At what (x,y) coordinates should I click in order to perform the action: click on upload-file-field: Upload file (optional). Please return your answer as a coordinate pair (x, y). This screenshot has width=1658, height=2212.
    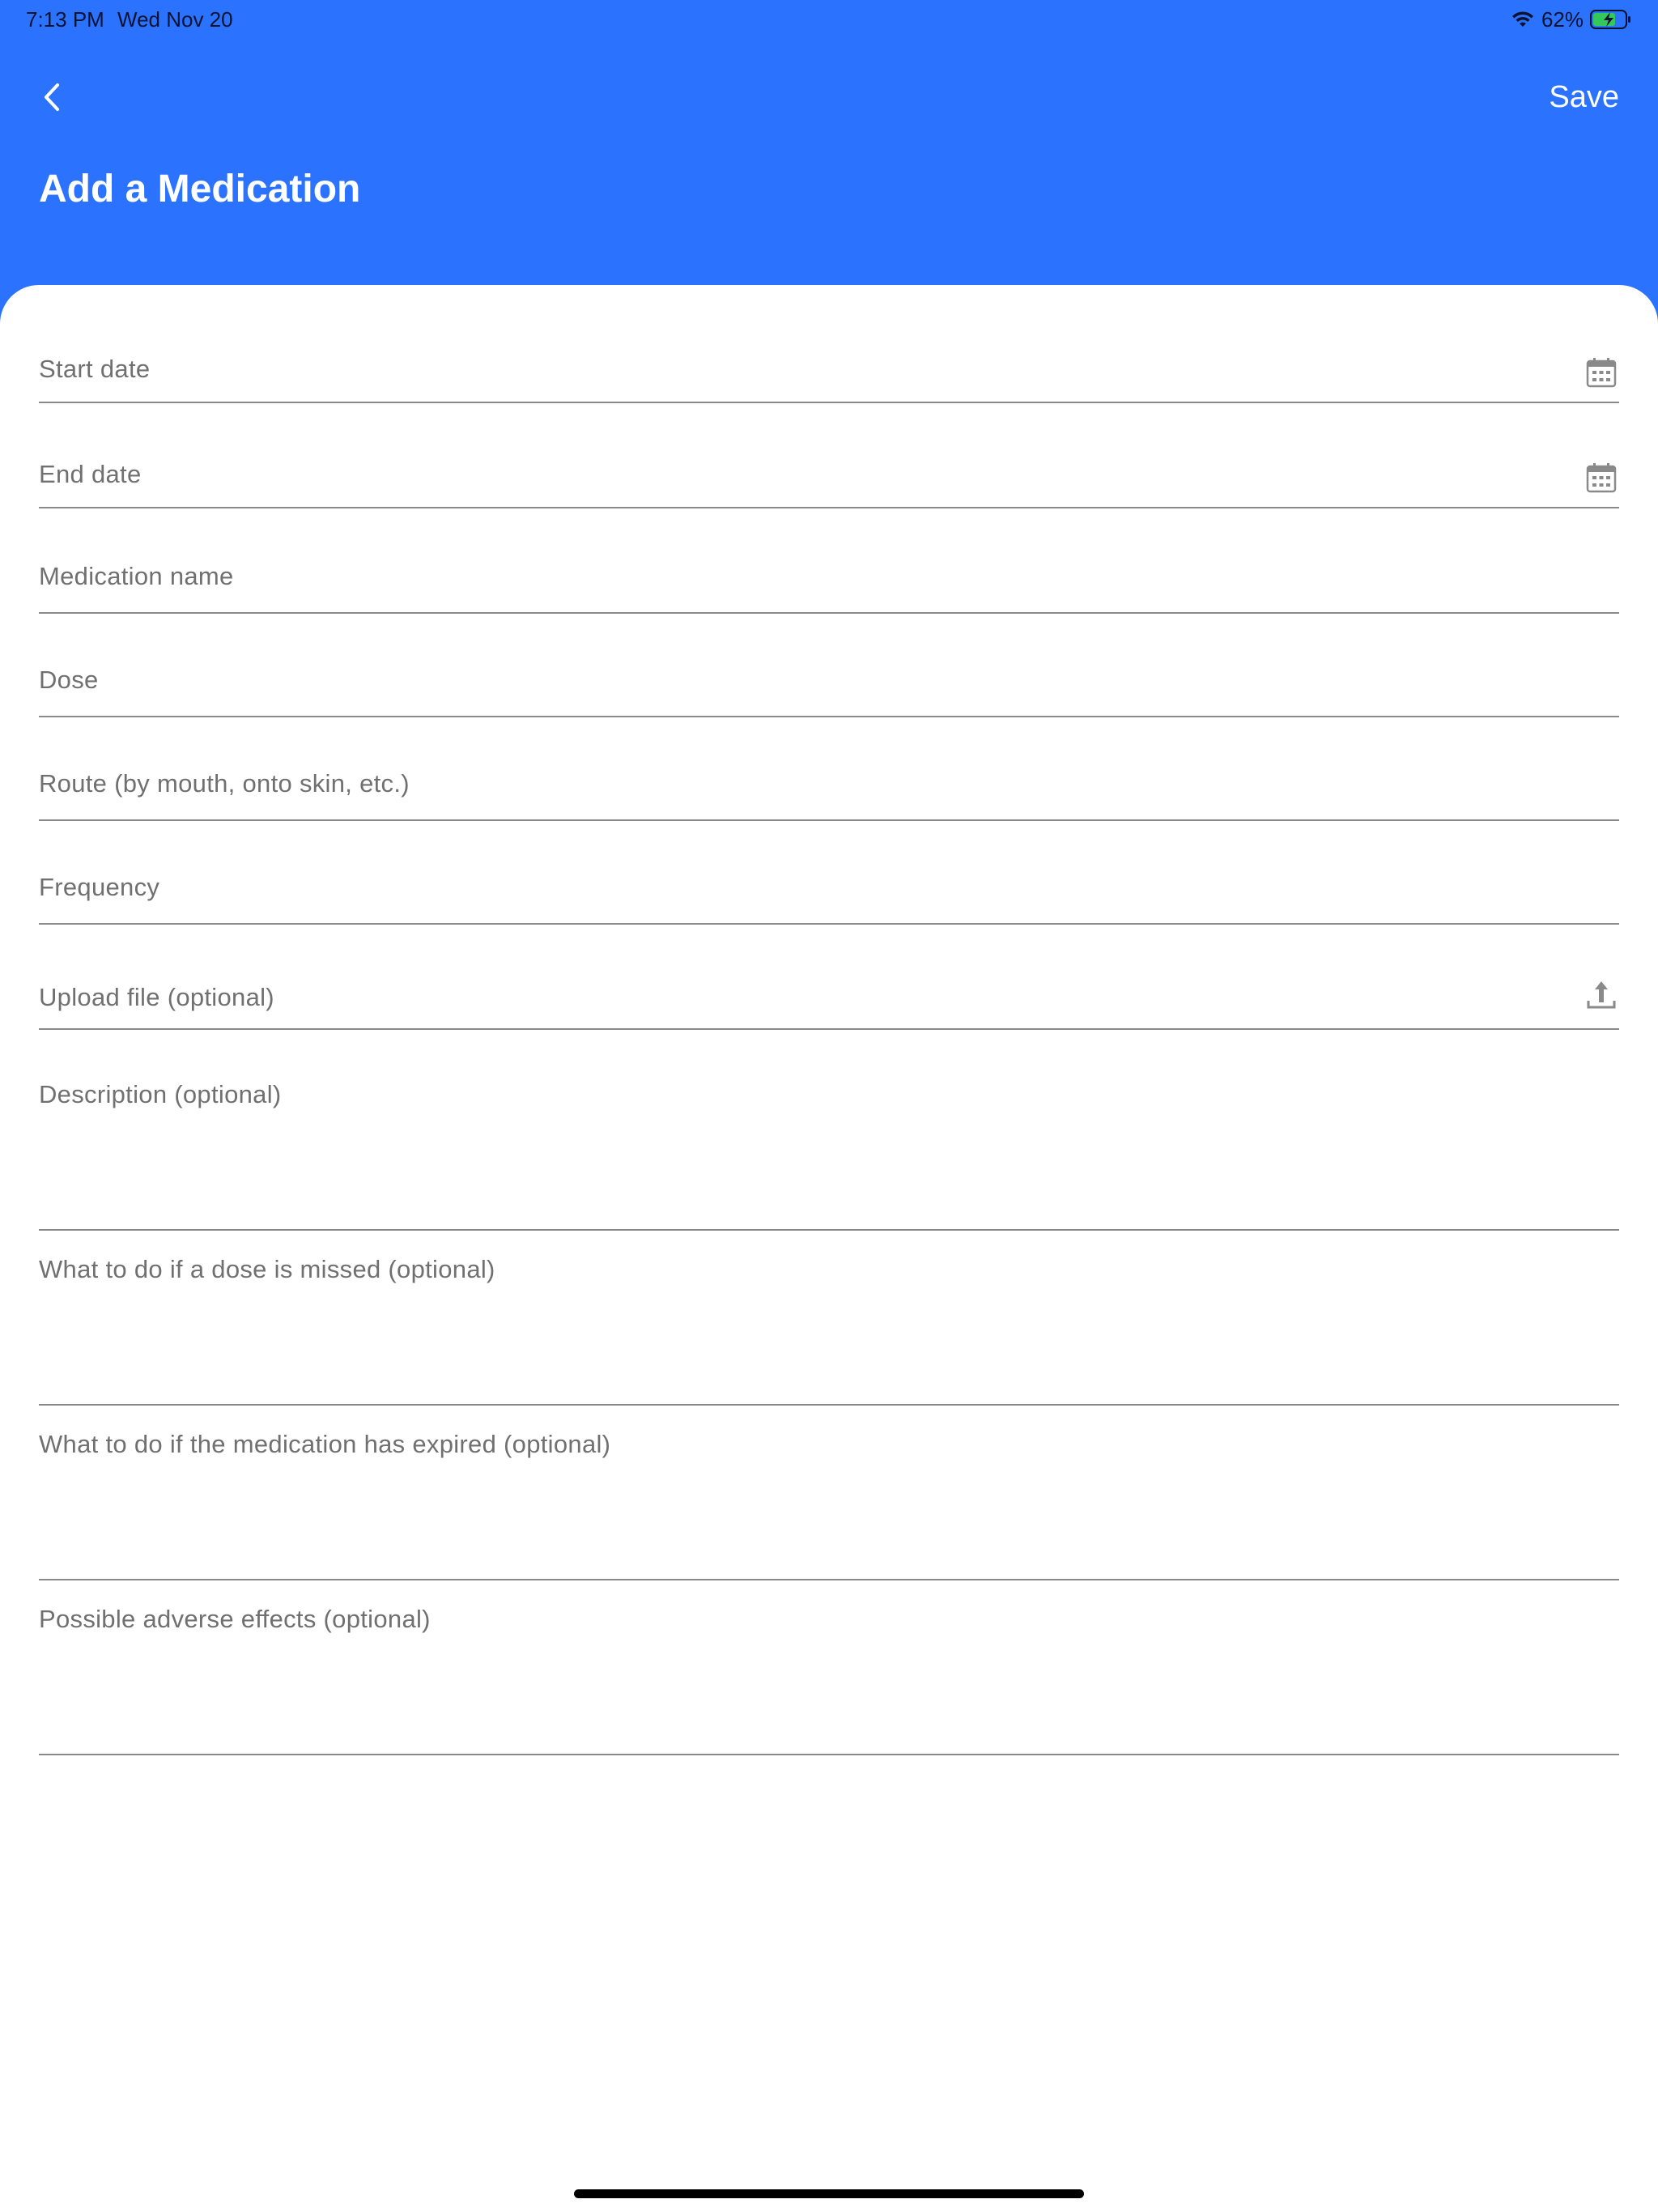
    Looking at the image, I should click on (829, 996).